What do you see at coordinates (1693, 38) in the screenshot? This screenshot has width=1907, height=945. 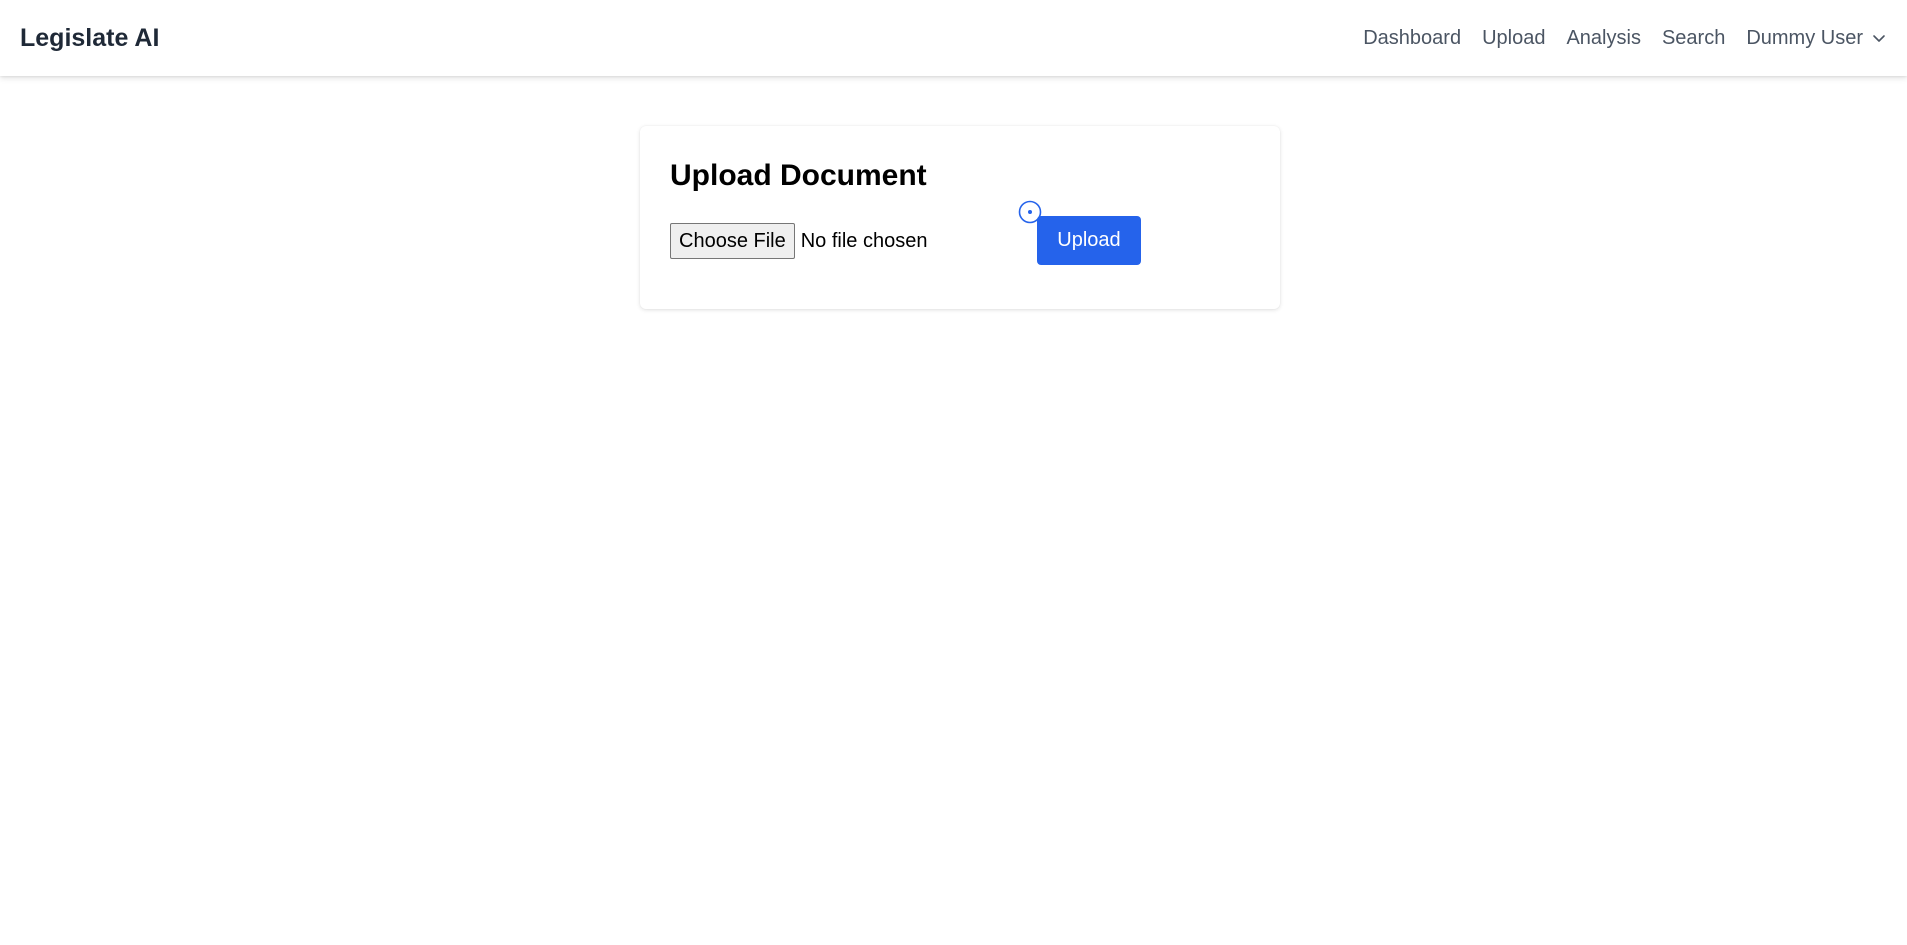 I see `nav-link-search: Search` at bounding box center [1693, 38].